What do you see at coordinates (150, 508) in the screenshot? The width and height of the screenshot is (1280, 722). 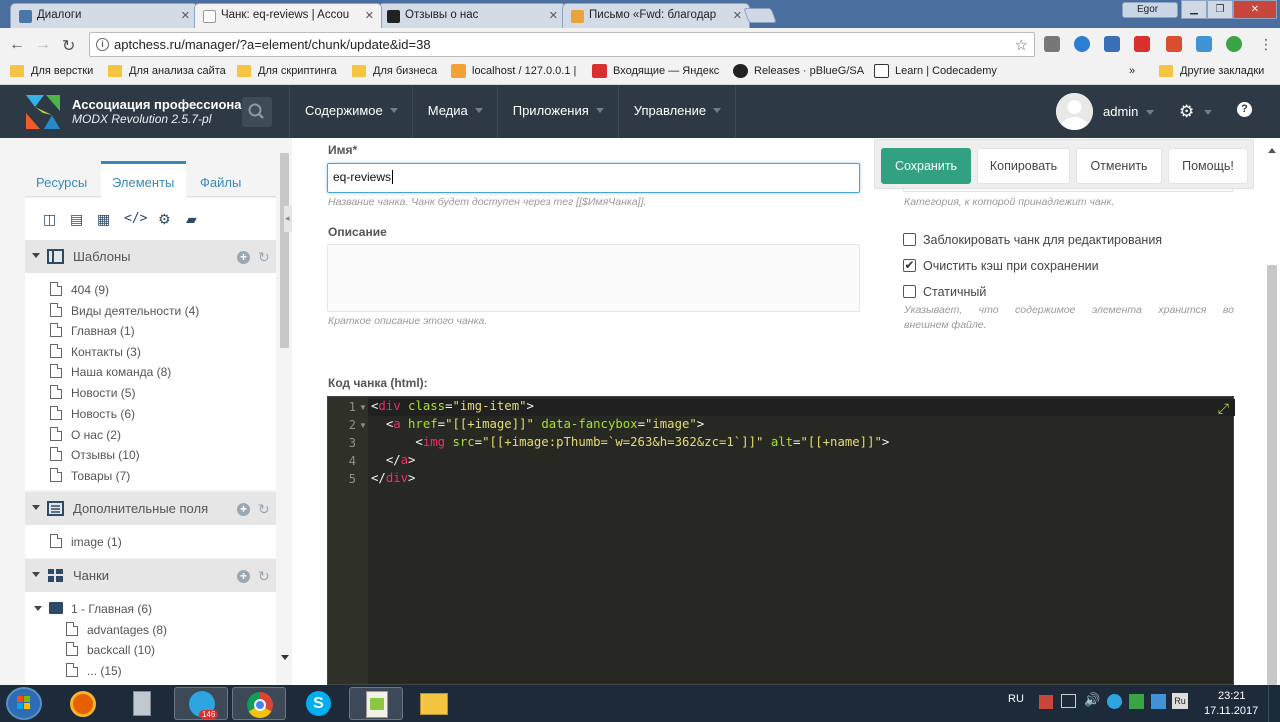 I see `section-tvs: Дополнительные поля + ↻` at bounding box center [150, 508].